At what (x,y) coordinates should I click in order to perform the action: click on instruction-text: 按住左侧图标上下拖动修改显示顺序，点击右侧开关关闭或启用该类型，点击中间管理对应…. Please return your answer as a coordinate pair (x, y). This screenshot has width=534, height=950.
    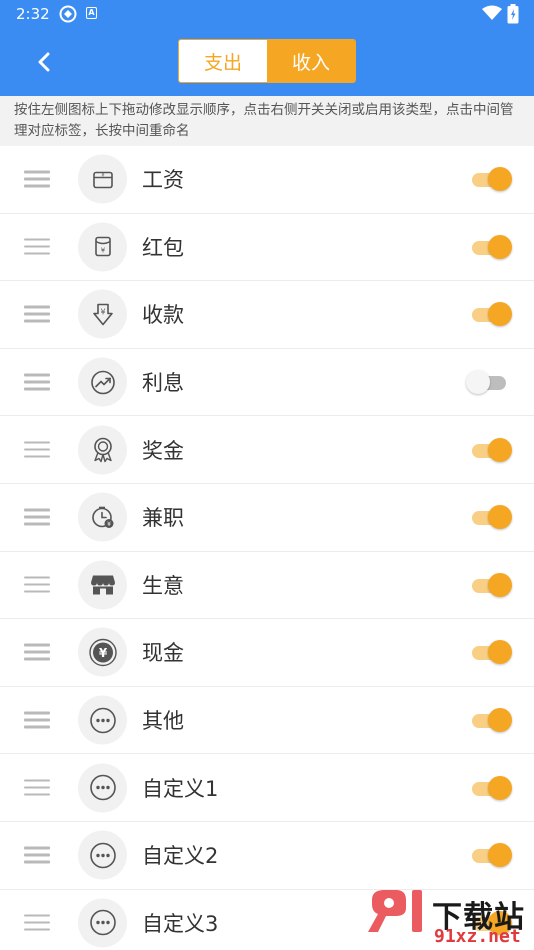
    Looking at the image, I should click on (267, 121).